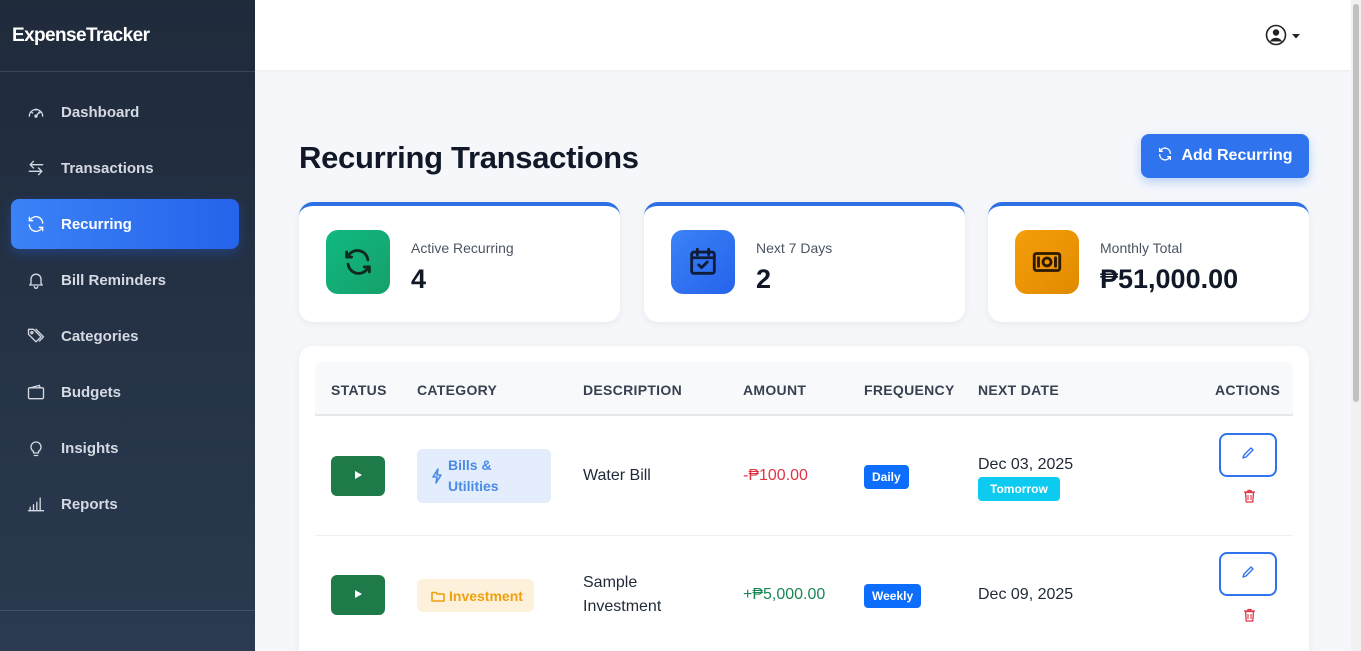 This screenshot has width=1361, height=651. Describe the element at coordinates (359, 390) in the screenshot. I see `column-header-status: STATUS` at that location.